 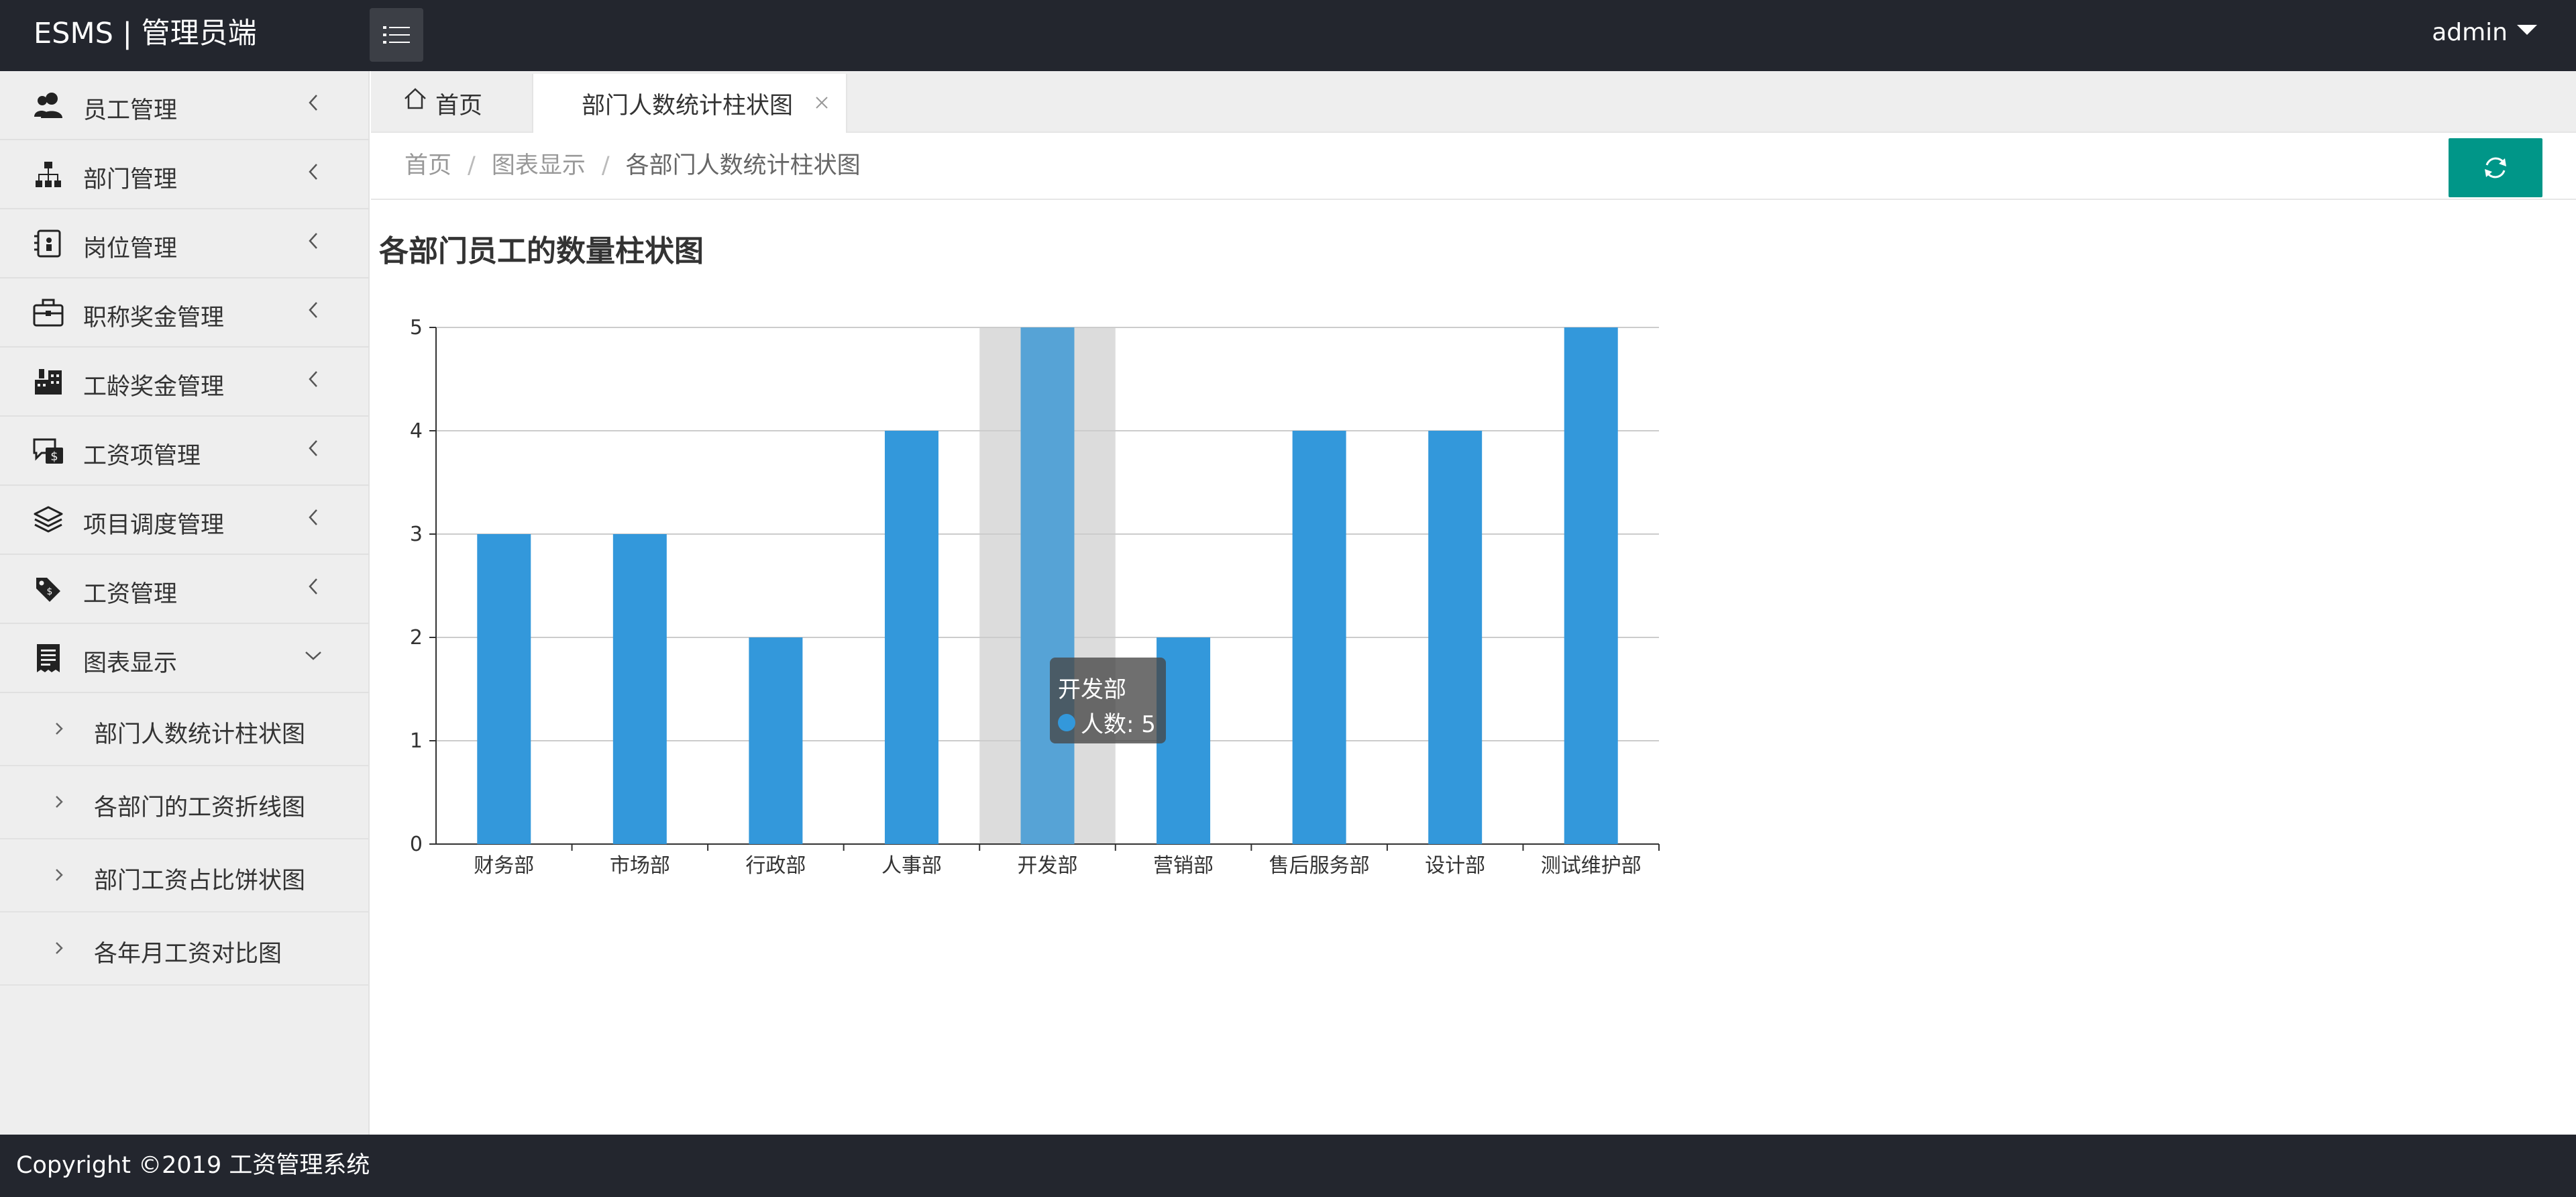 I want to click on submenu-item-yearly-salary-compare: 各年月工资对比图, so click(x=185, y=949).